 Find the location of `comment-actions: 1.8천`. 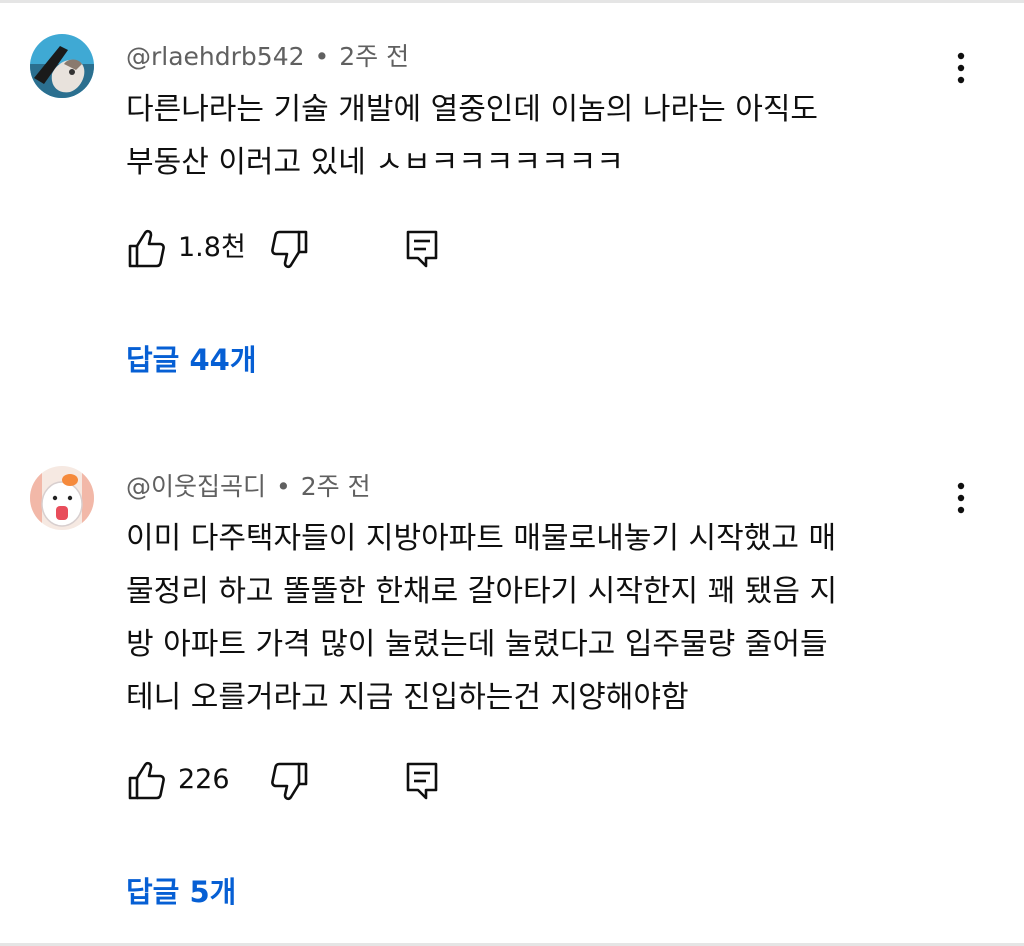

comment-actions: 1.8천 is located at coordinates (306, 248).